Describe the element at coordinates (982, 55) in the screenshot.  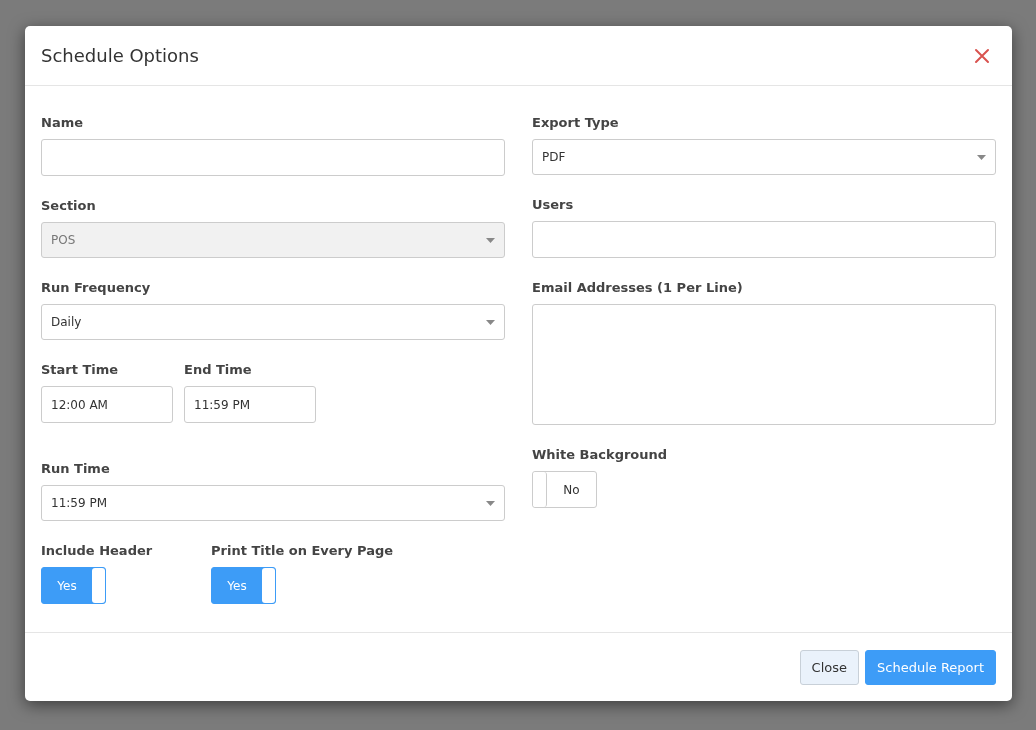
I see `close-icon` at that location.